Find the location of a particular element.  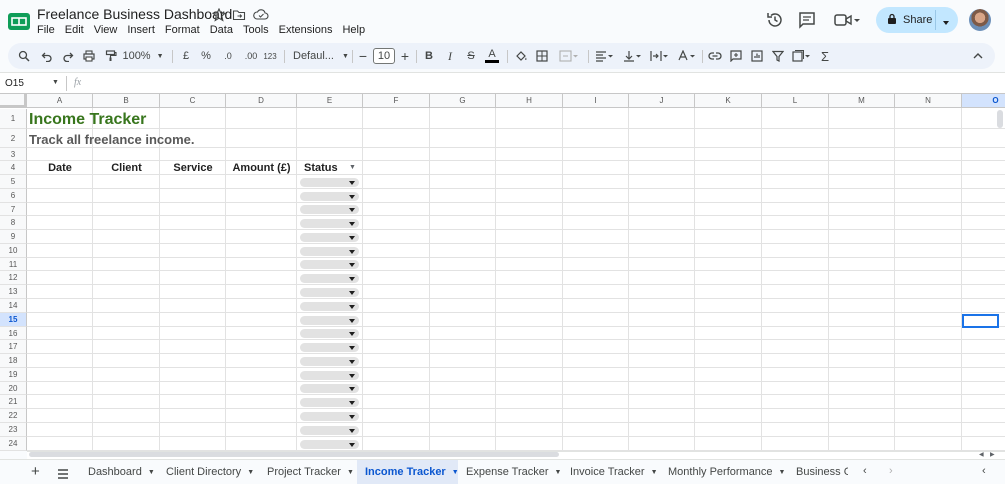

decrease-decimal-button: .0 is located at coordinates (228, 56).